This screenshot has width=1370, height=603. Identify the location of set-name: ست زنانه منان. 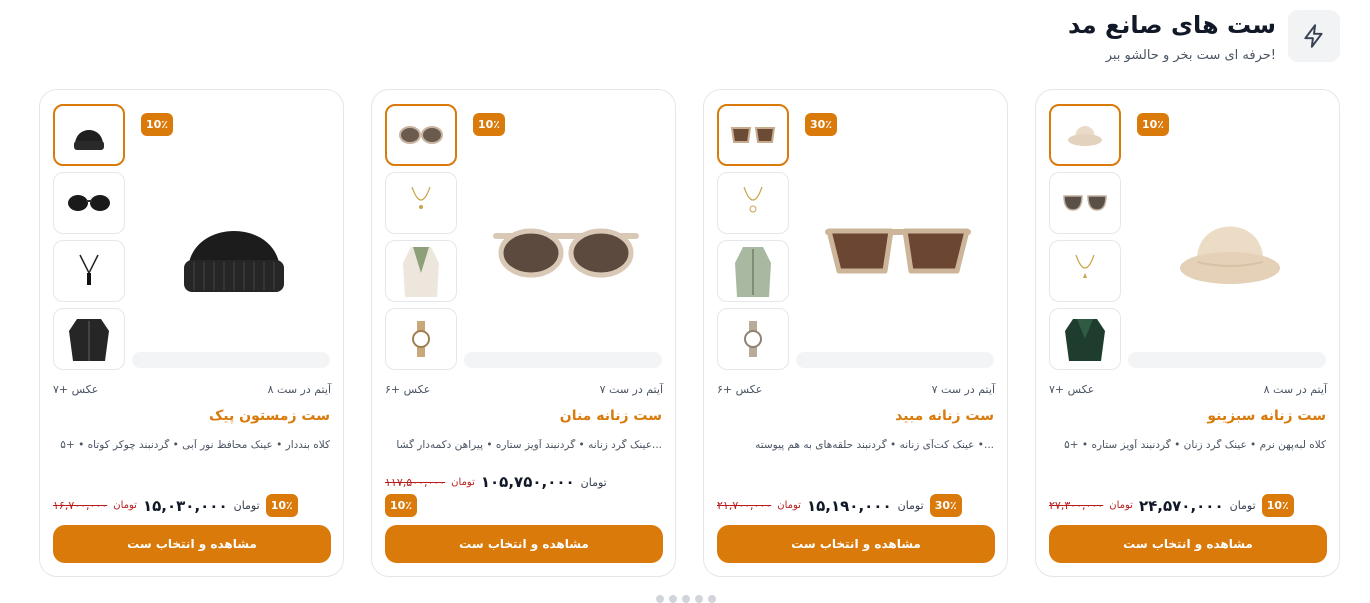
(611, 416).